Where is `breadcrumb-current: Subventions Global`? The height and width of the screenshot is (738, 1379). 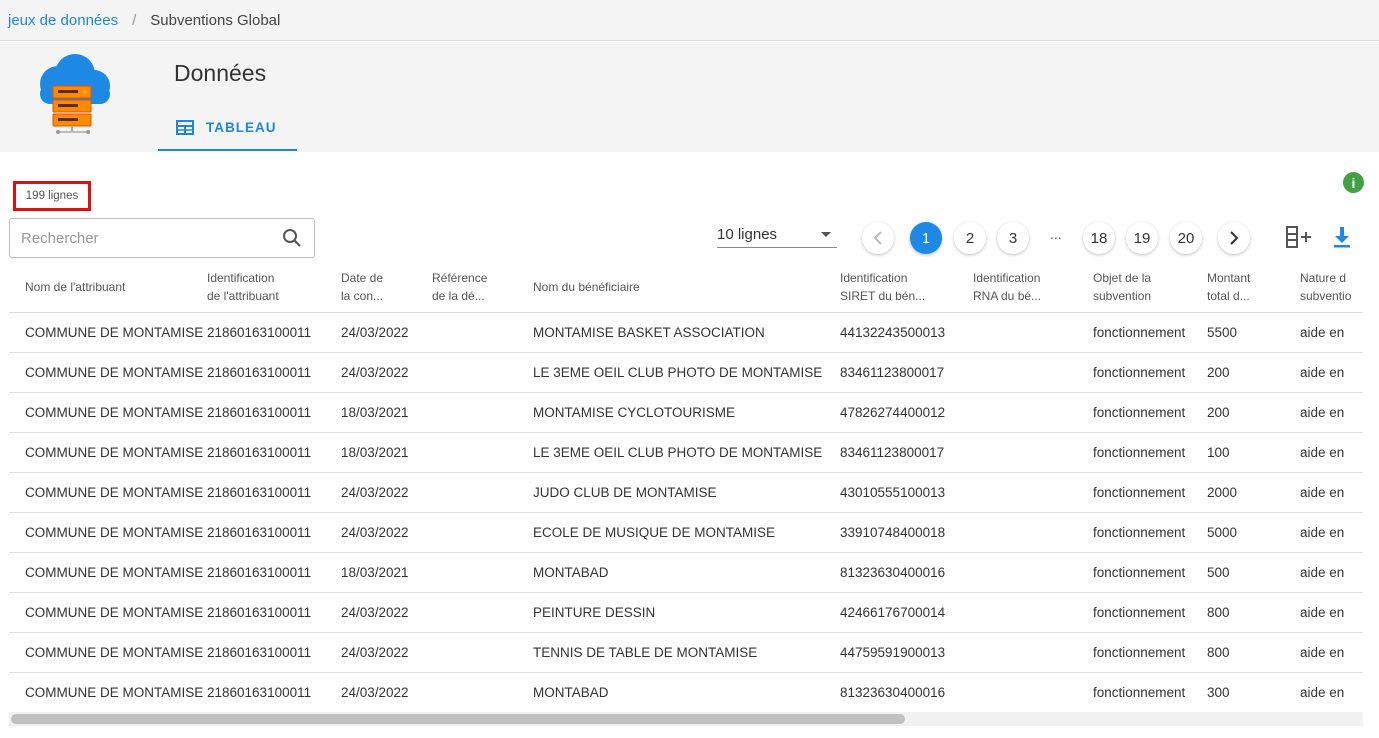
breadcrumb-current: Subventions Global is located at coordinates (215, 20).